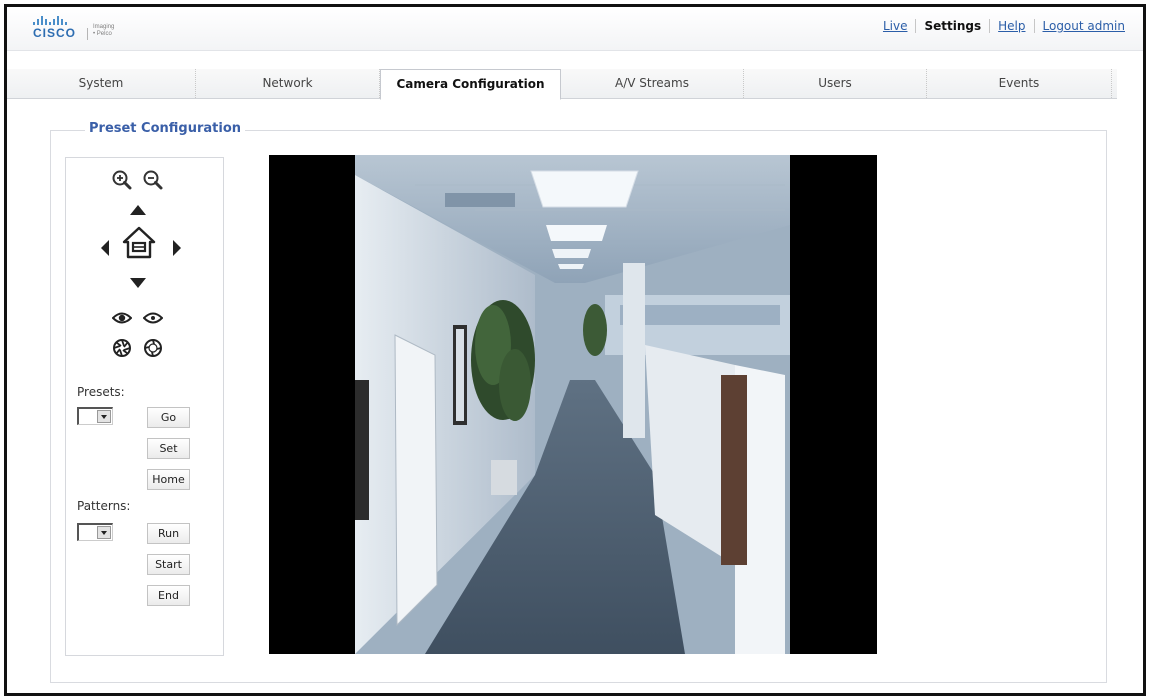 This screenshot has height=700, width=1150. What do you see at coordinates (122, 318) in the screenshot?
I see `focus-near-icon` at bounding box center [122, 318].